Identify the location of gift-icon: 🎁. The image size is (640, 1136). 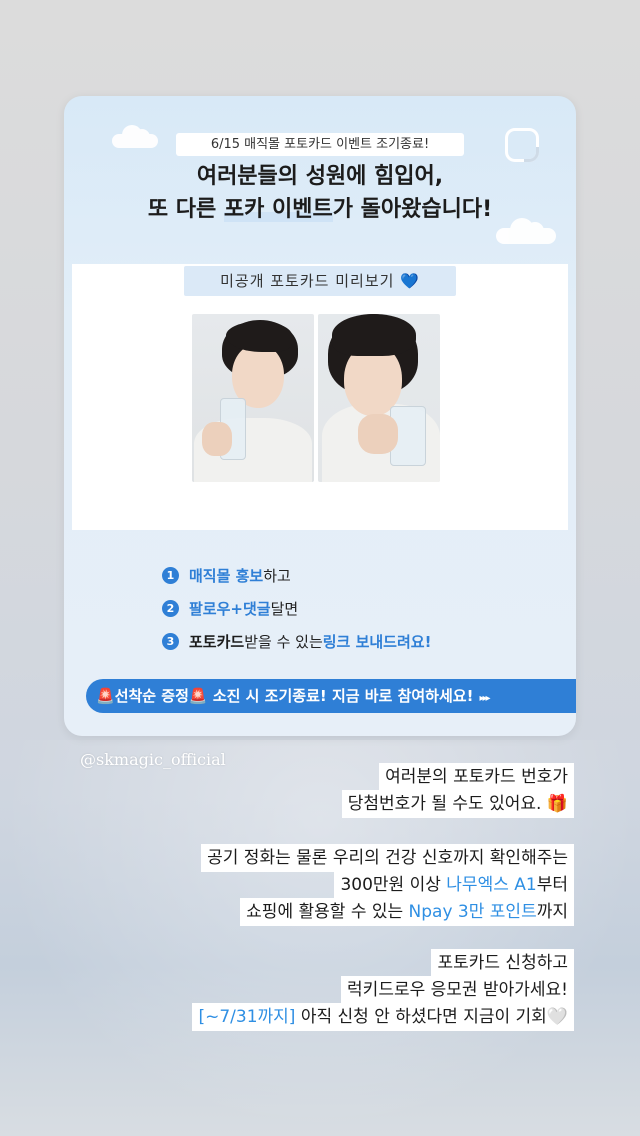
(557, 804).